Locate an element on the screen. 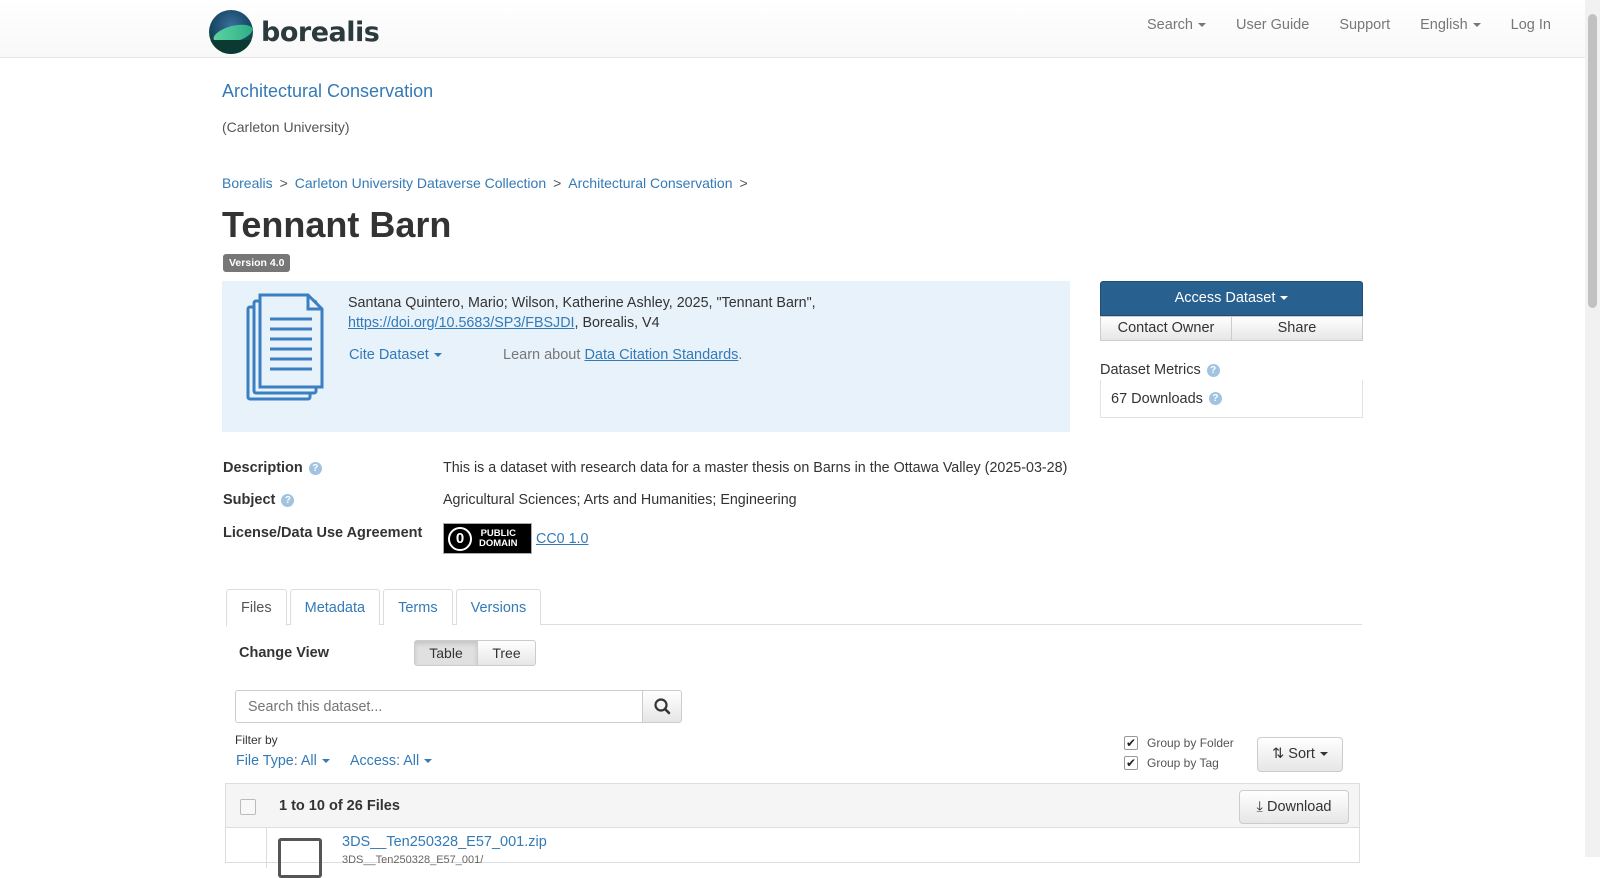 This screenshot has height=878, width=1600. sort-icon: ⇅ is located at coordinates (1278, 754).